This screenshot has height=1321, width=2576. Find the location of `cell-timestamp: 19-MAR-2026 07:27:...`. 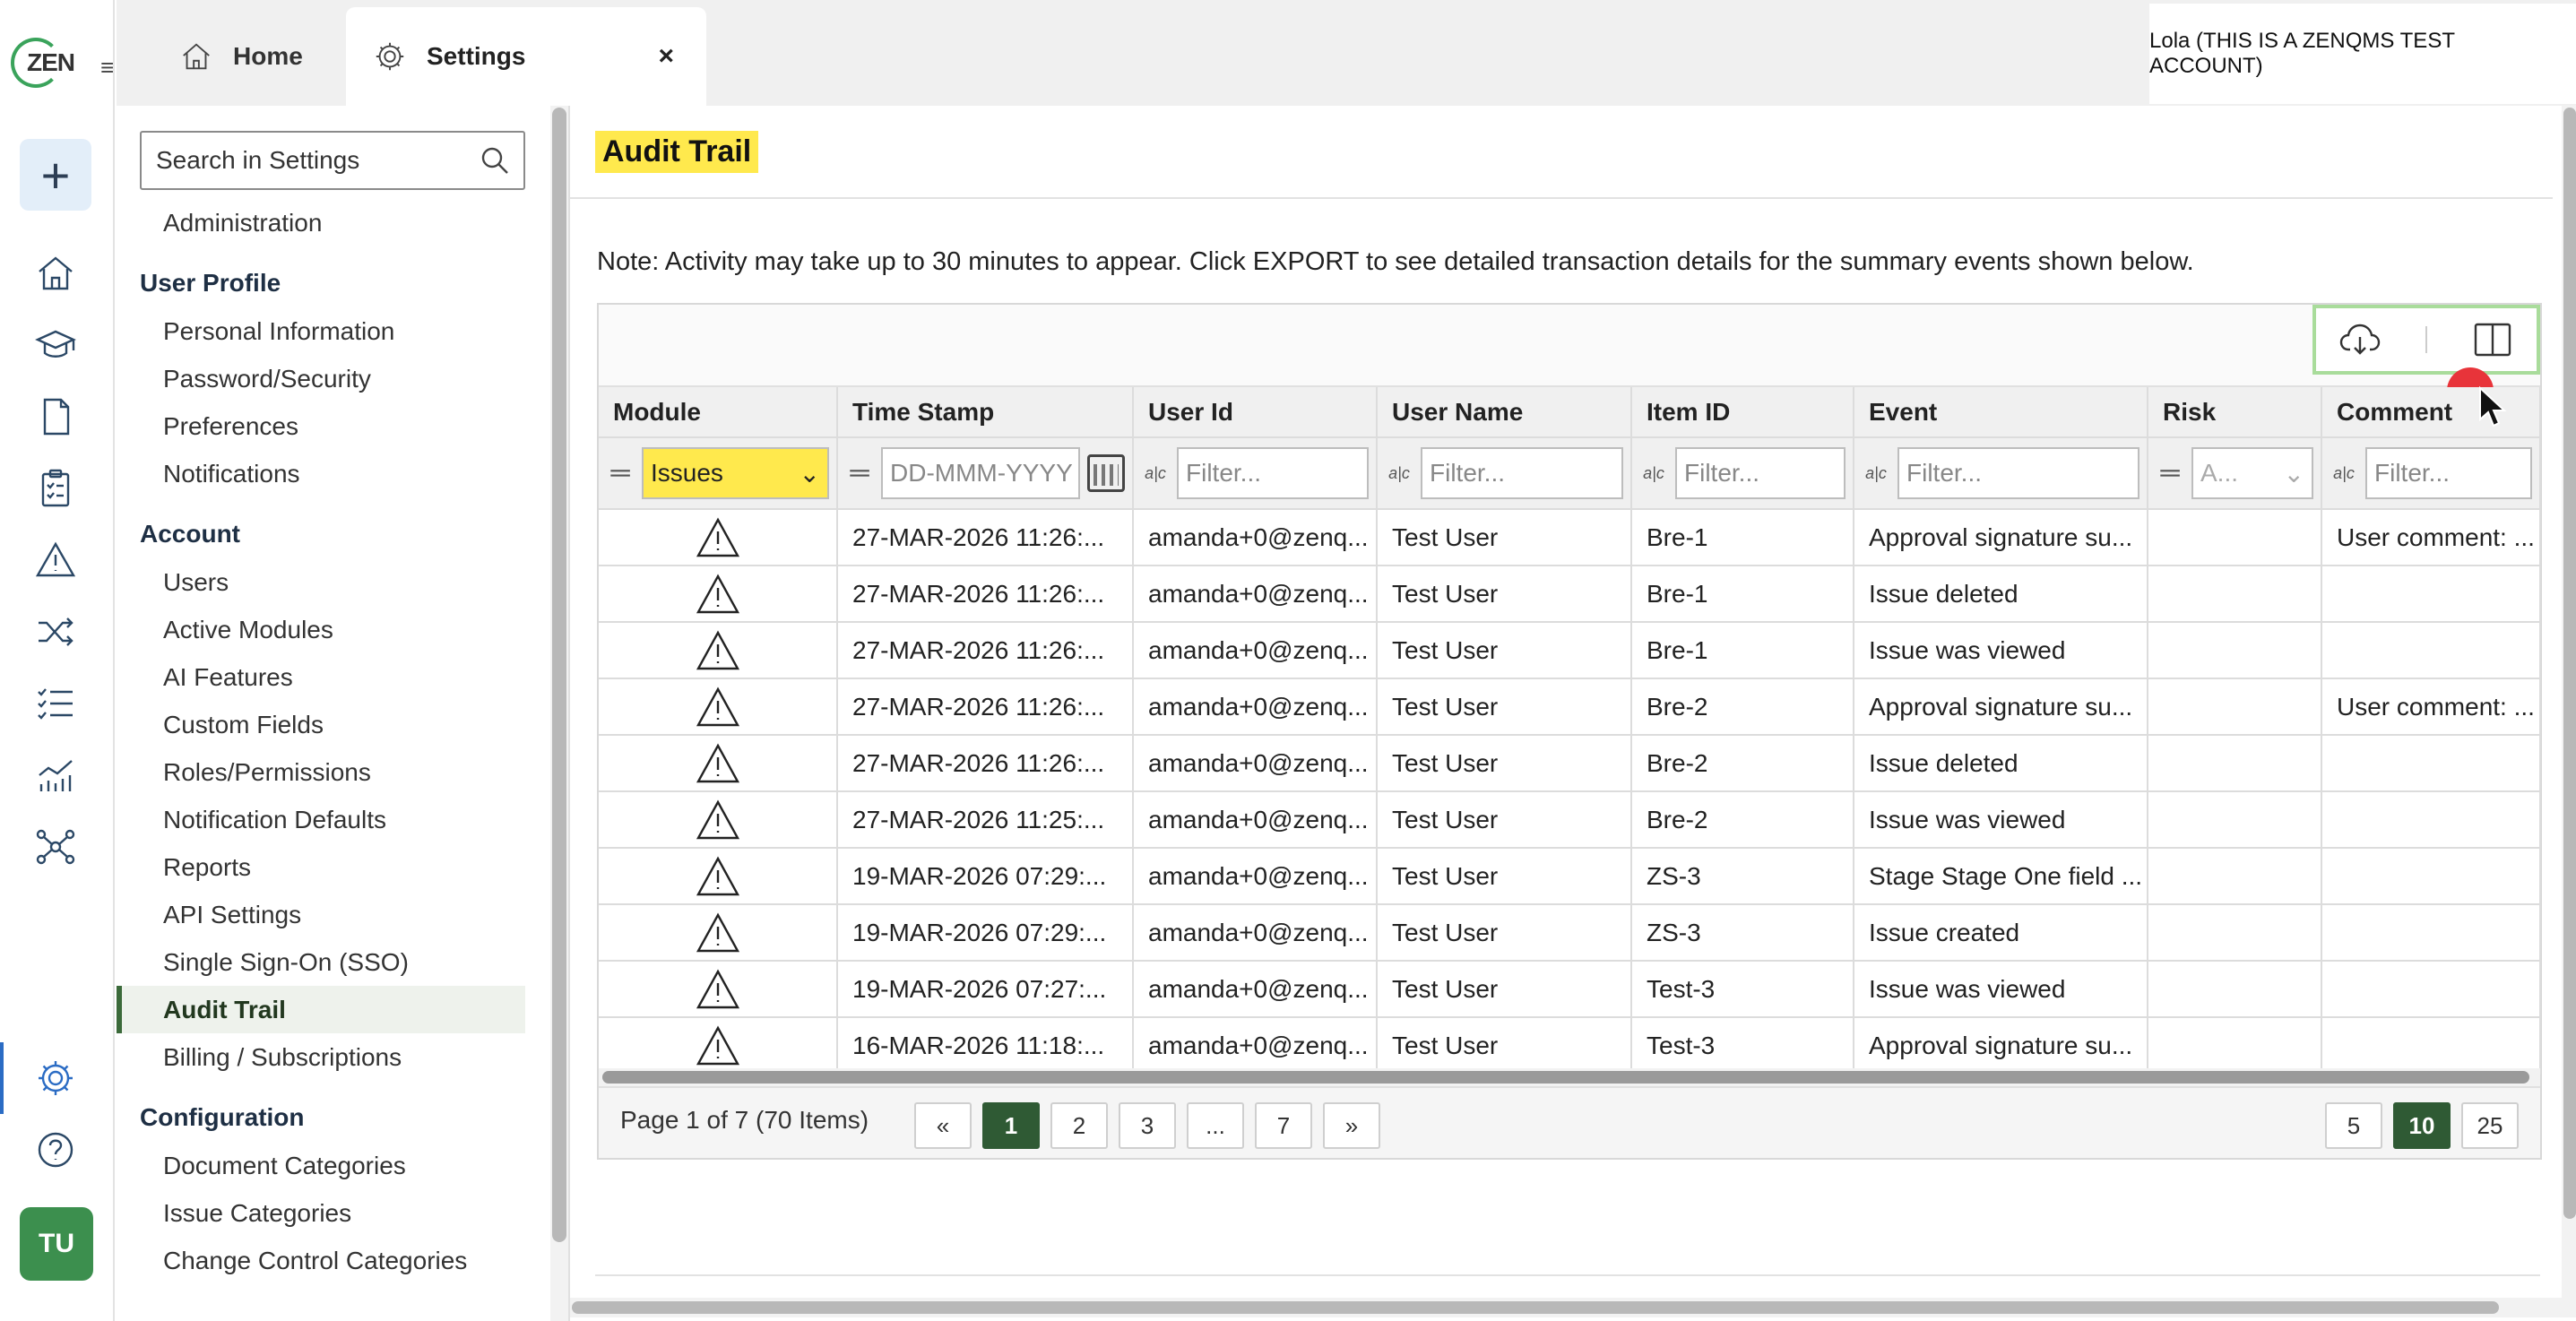

cell-timestamp: 19-MAR-2026 07:27:... is located at coordinates (985, 989).